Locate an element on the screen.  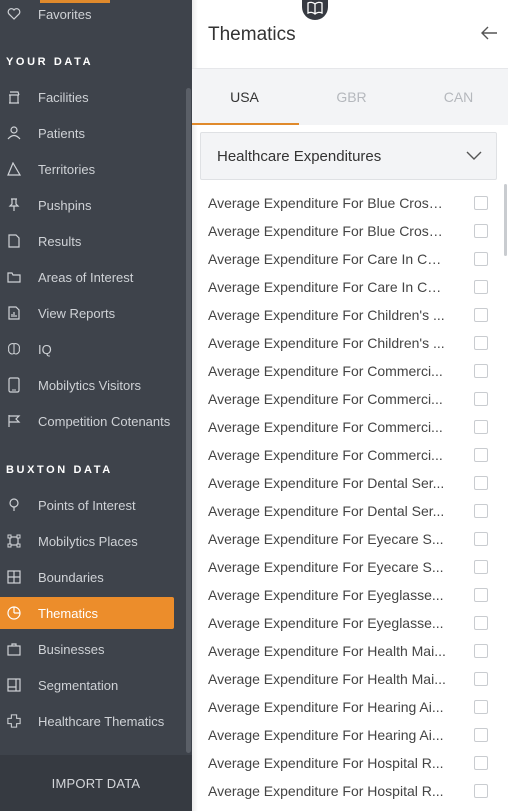
section-label-buxton-data: BUXTON DATA is located at coordinates (59, 470).